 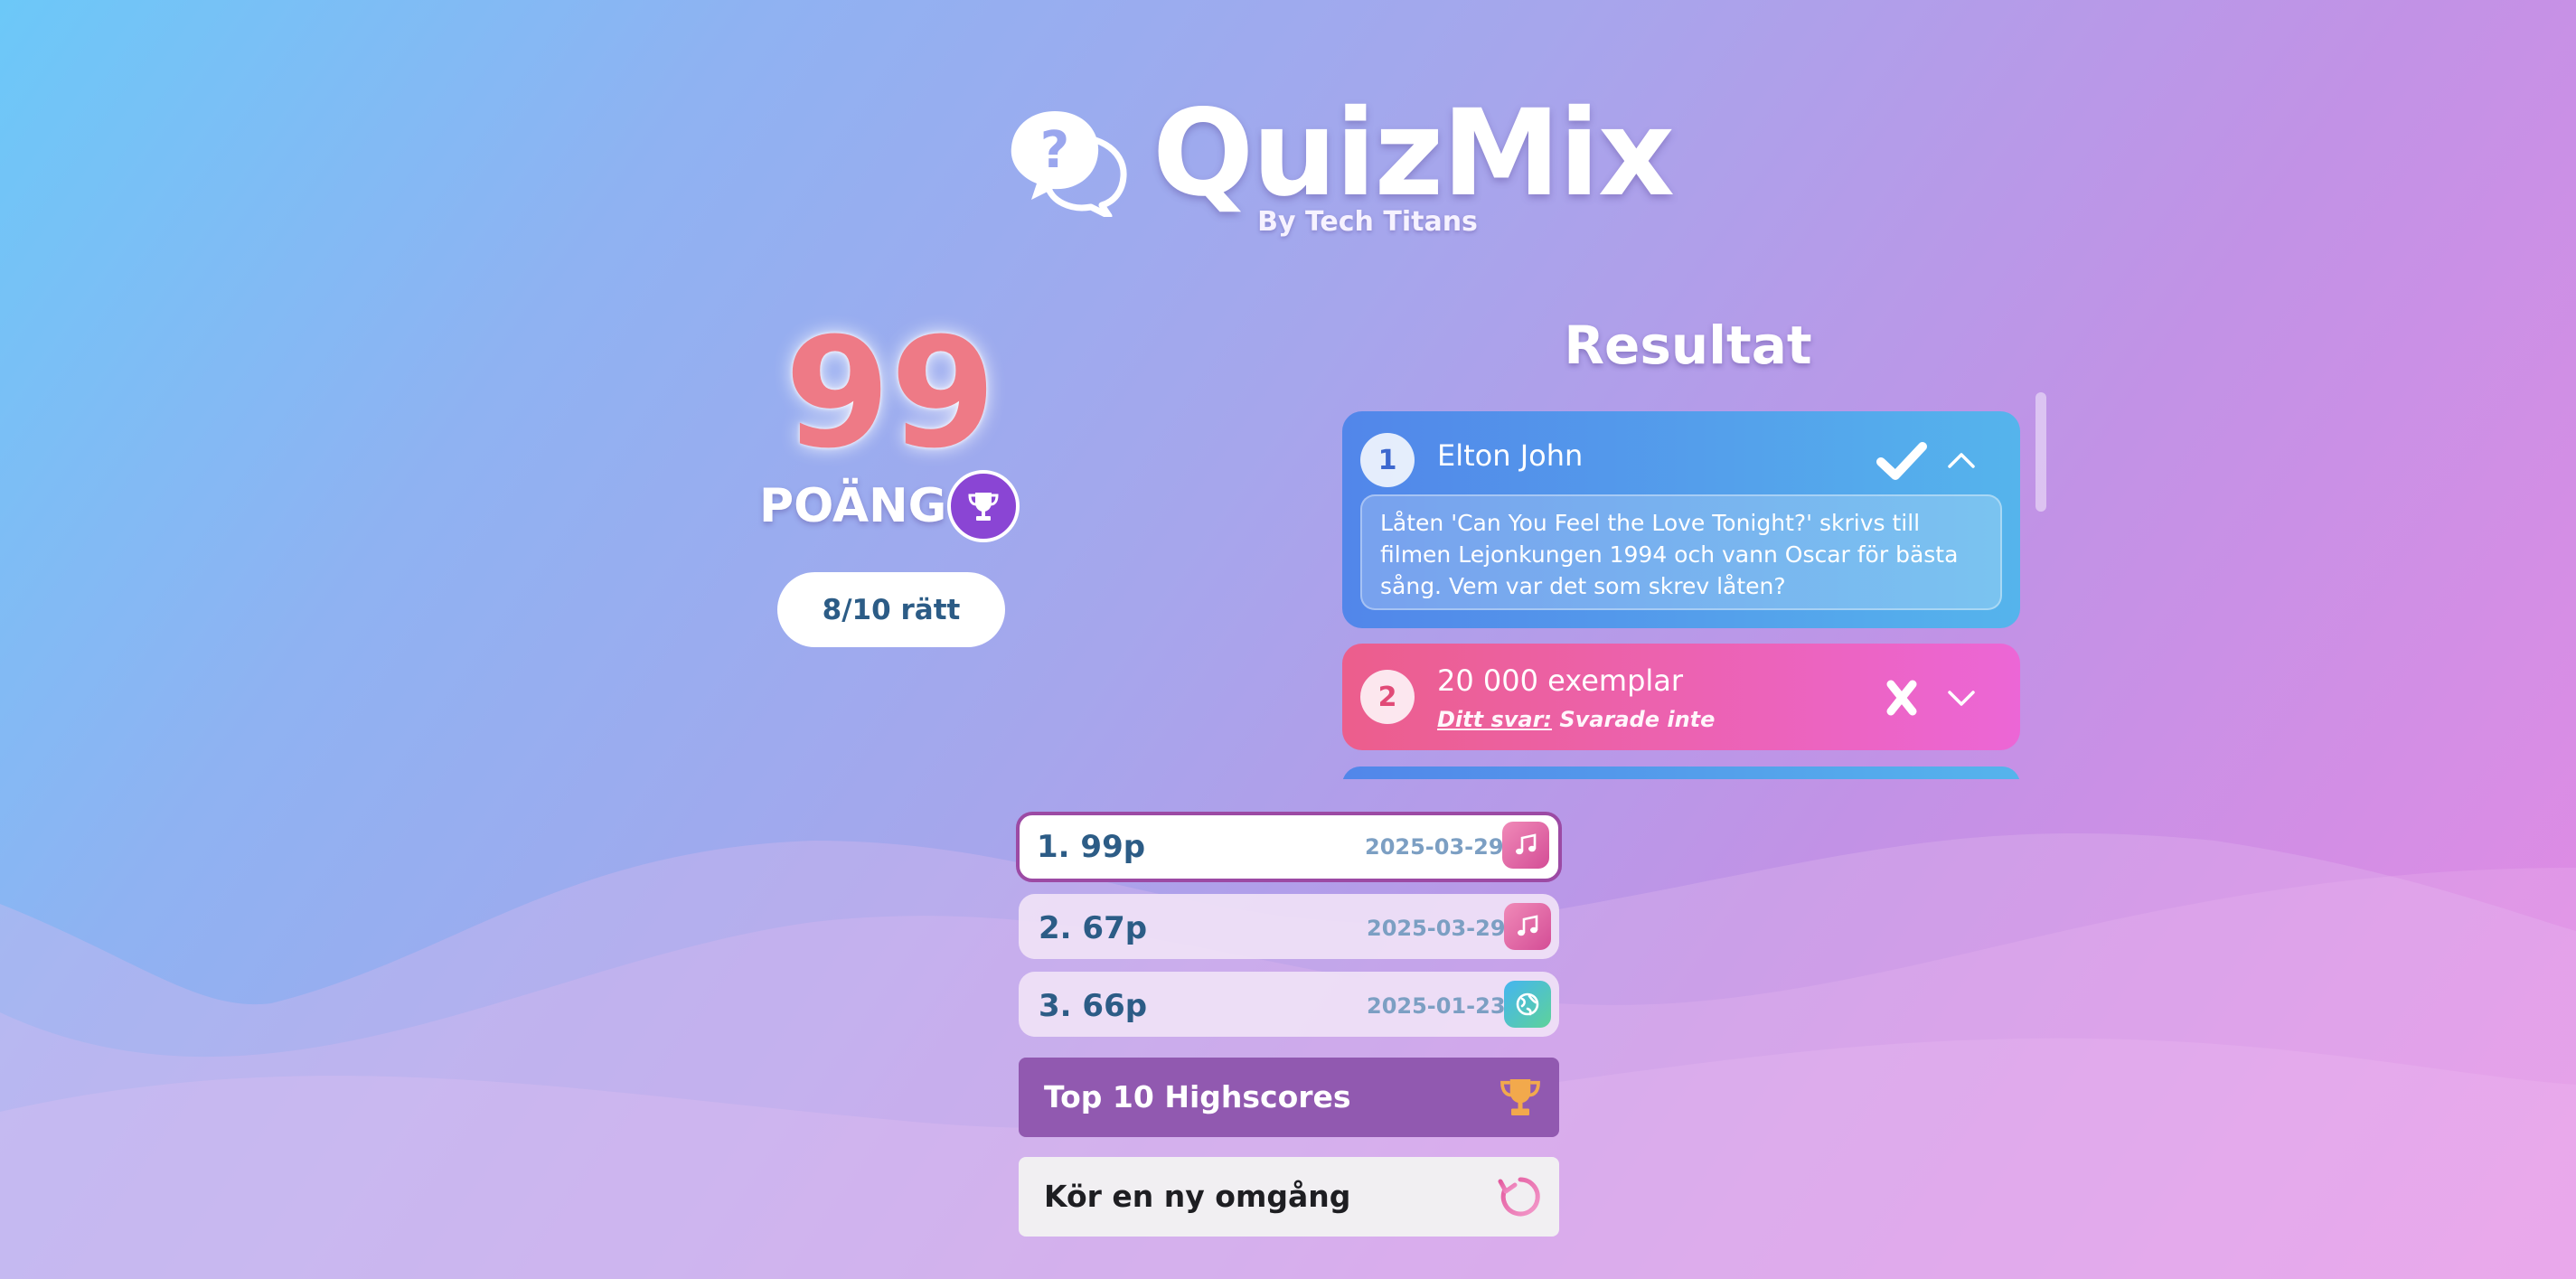 I want to click on chevron-down-icon, so click(x=1961, y=698).